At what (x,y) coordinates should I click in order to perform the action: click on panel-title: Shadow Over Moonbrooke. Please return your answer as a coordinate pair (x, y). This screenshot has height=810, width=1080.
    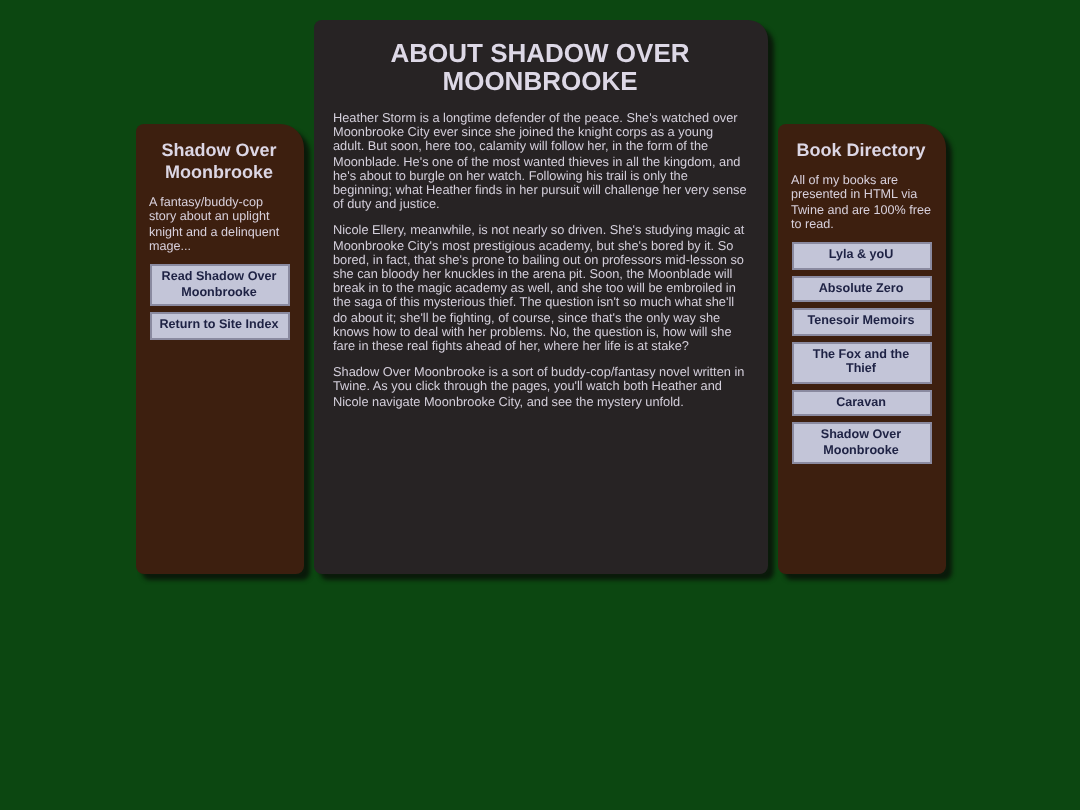
    Looking at the image, I should click on (219, 162).